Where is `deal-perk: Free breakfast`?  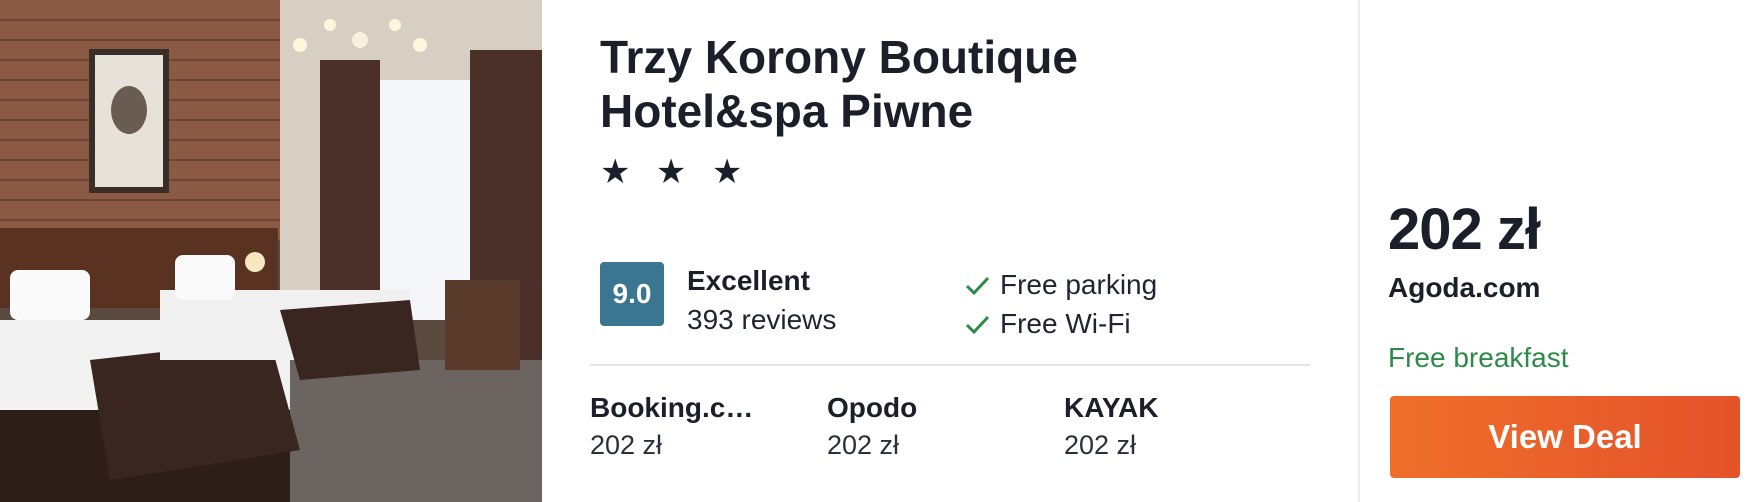 deal-perk: Free breakfast is located at coordinates (1478, 357).